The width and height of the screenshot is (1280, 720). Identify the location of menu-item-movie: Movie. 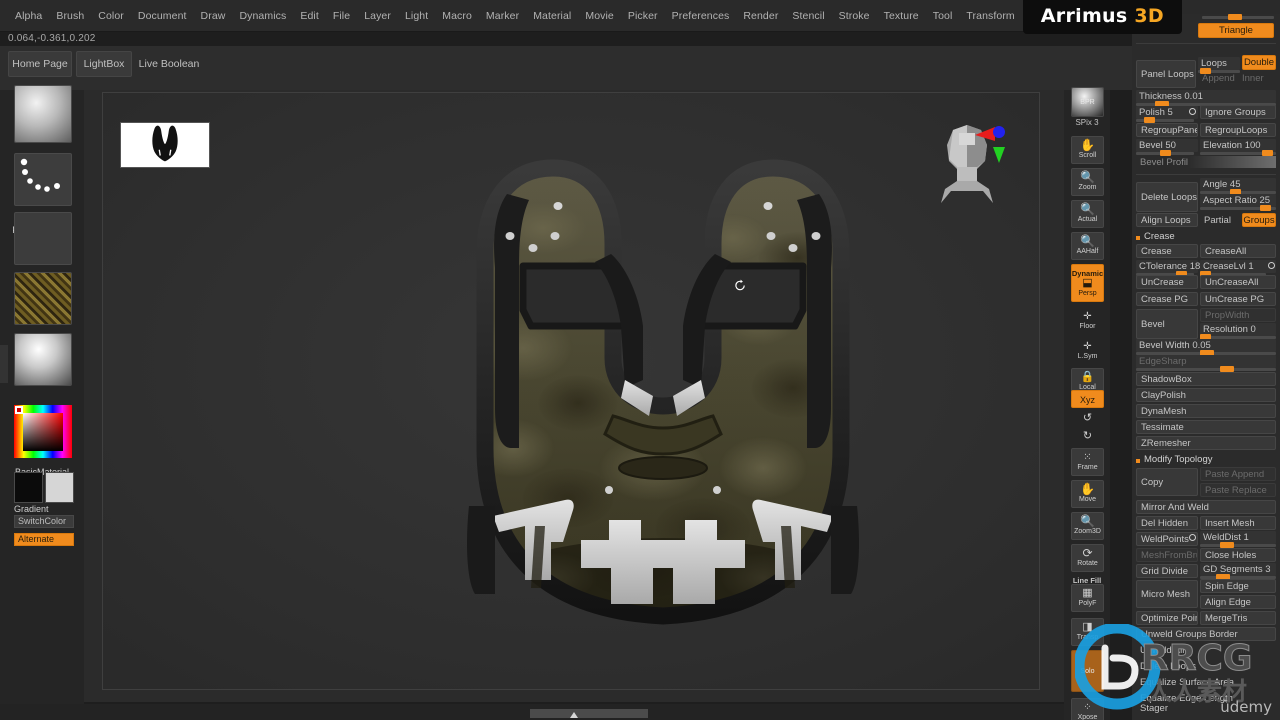
(599, 16).